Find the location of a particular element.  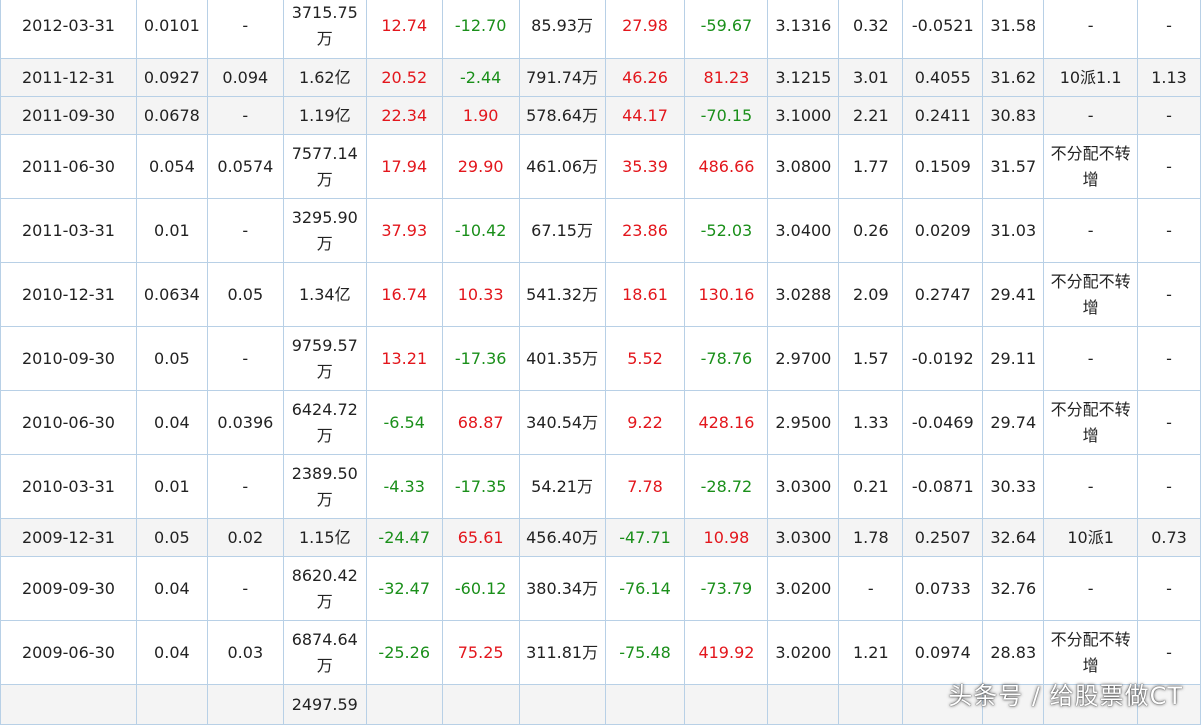

table-cell: 2010-09-30 is located at coordinates (68, 358).